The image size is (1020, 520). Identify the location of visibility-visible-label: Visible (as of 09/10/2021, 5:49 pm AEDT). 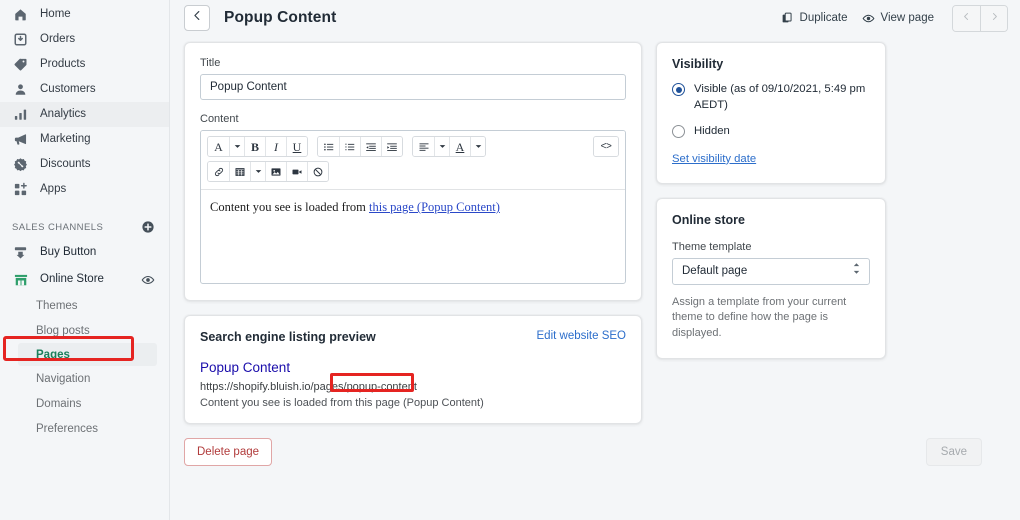
(780, 97).